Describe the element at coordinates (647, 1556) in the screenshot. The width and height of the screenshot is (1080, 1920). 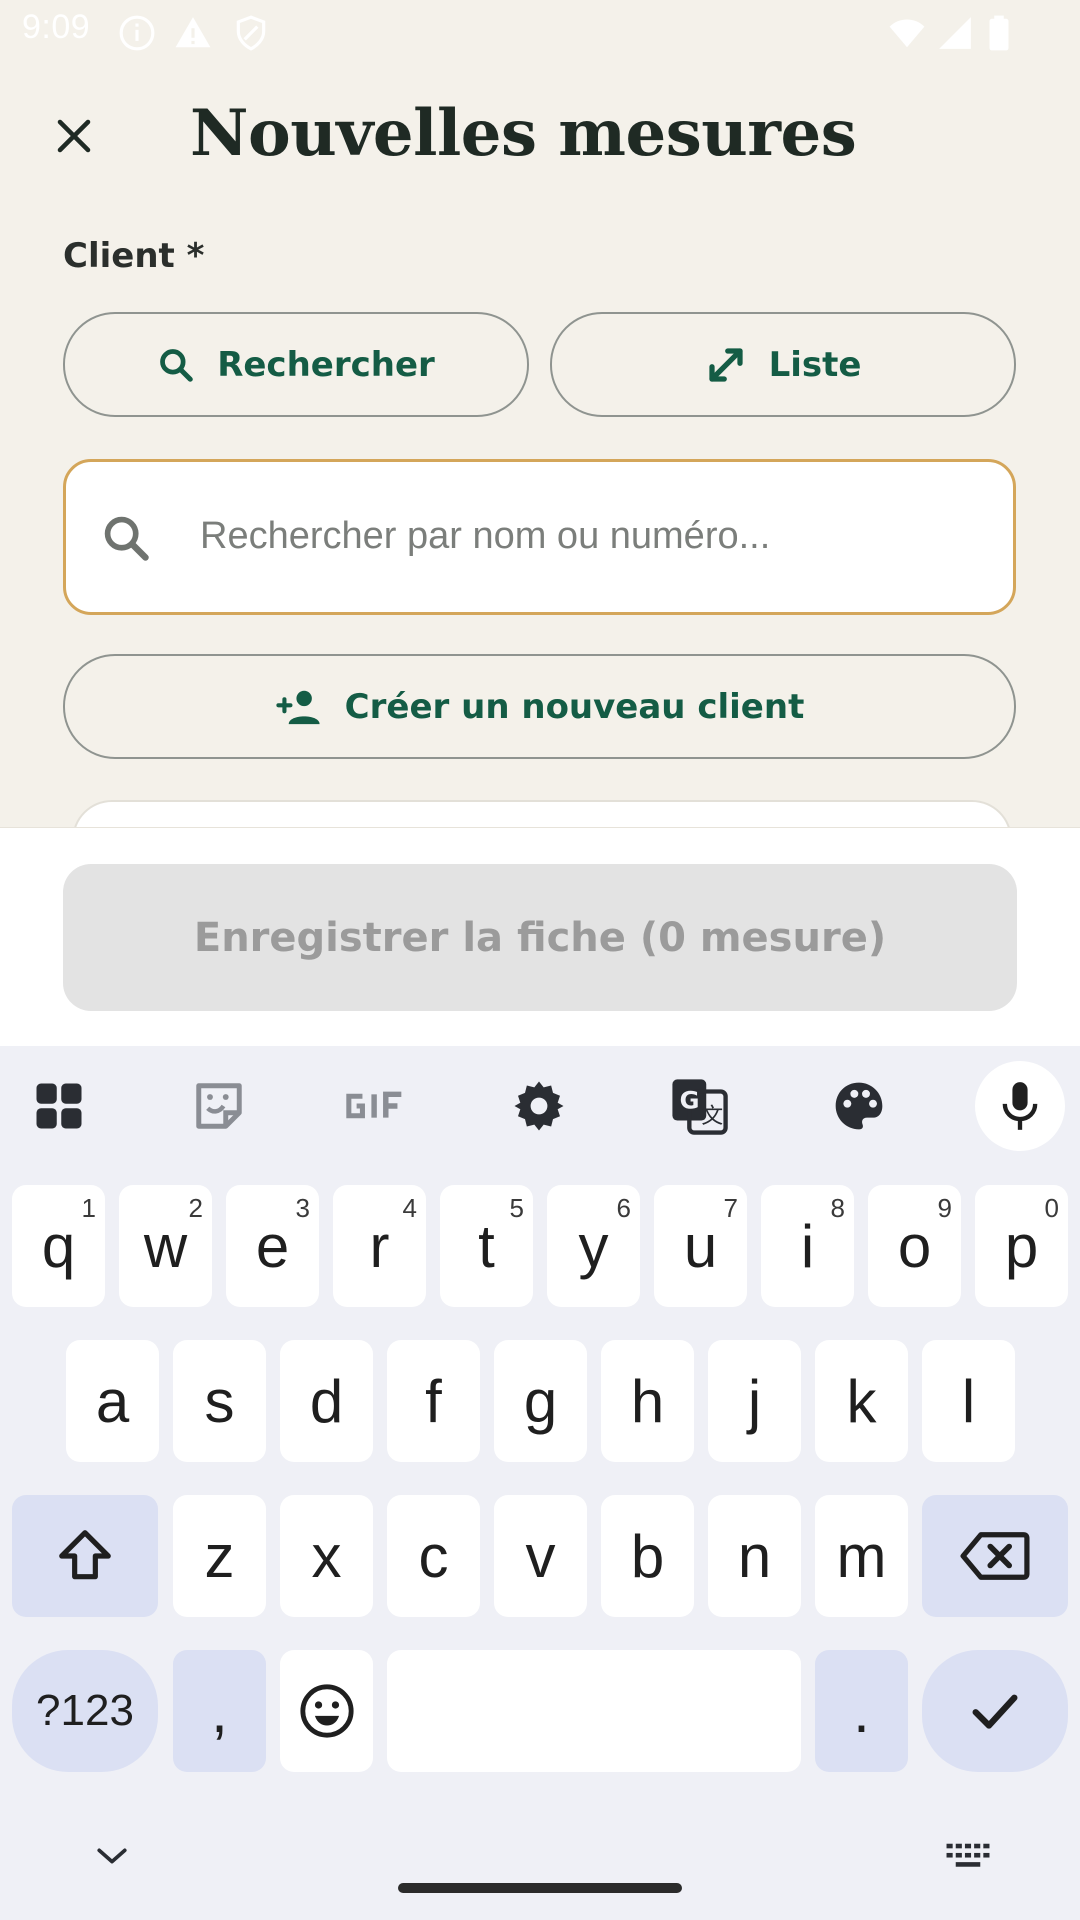
I see `key-b: b` at that location.